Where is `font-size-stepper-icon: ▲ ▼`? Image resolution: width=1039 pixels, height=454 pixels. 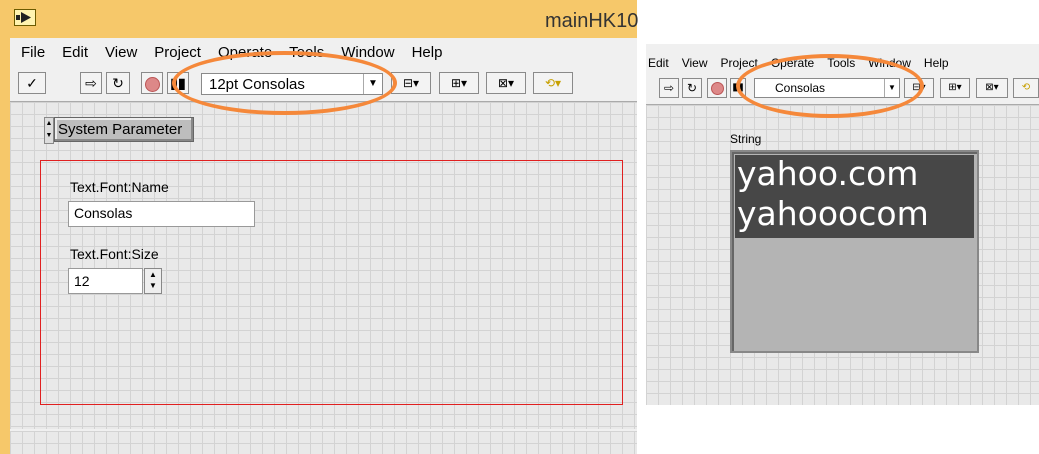
font-size-stepper-icon: ▲ ▼ is located at coordinates (153, 281).